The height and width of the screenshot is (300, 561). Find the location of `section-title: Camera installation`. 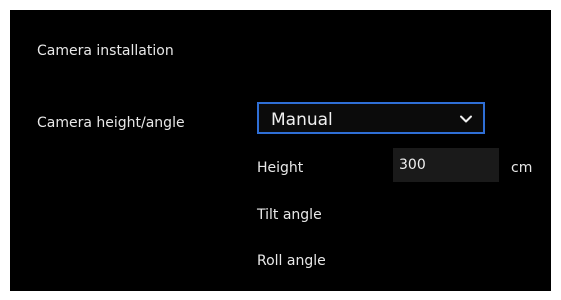

section-title: Camera installation is located at coordinates (105, 51).